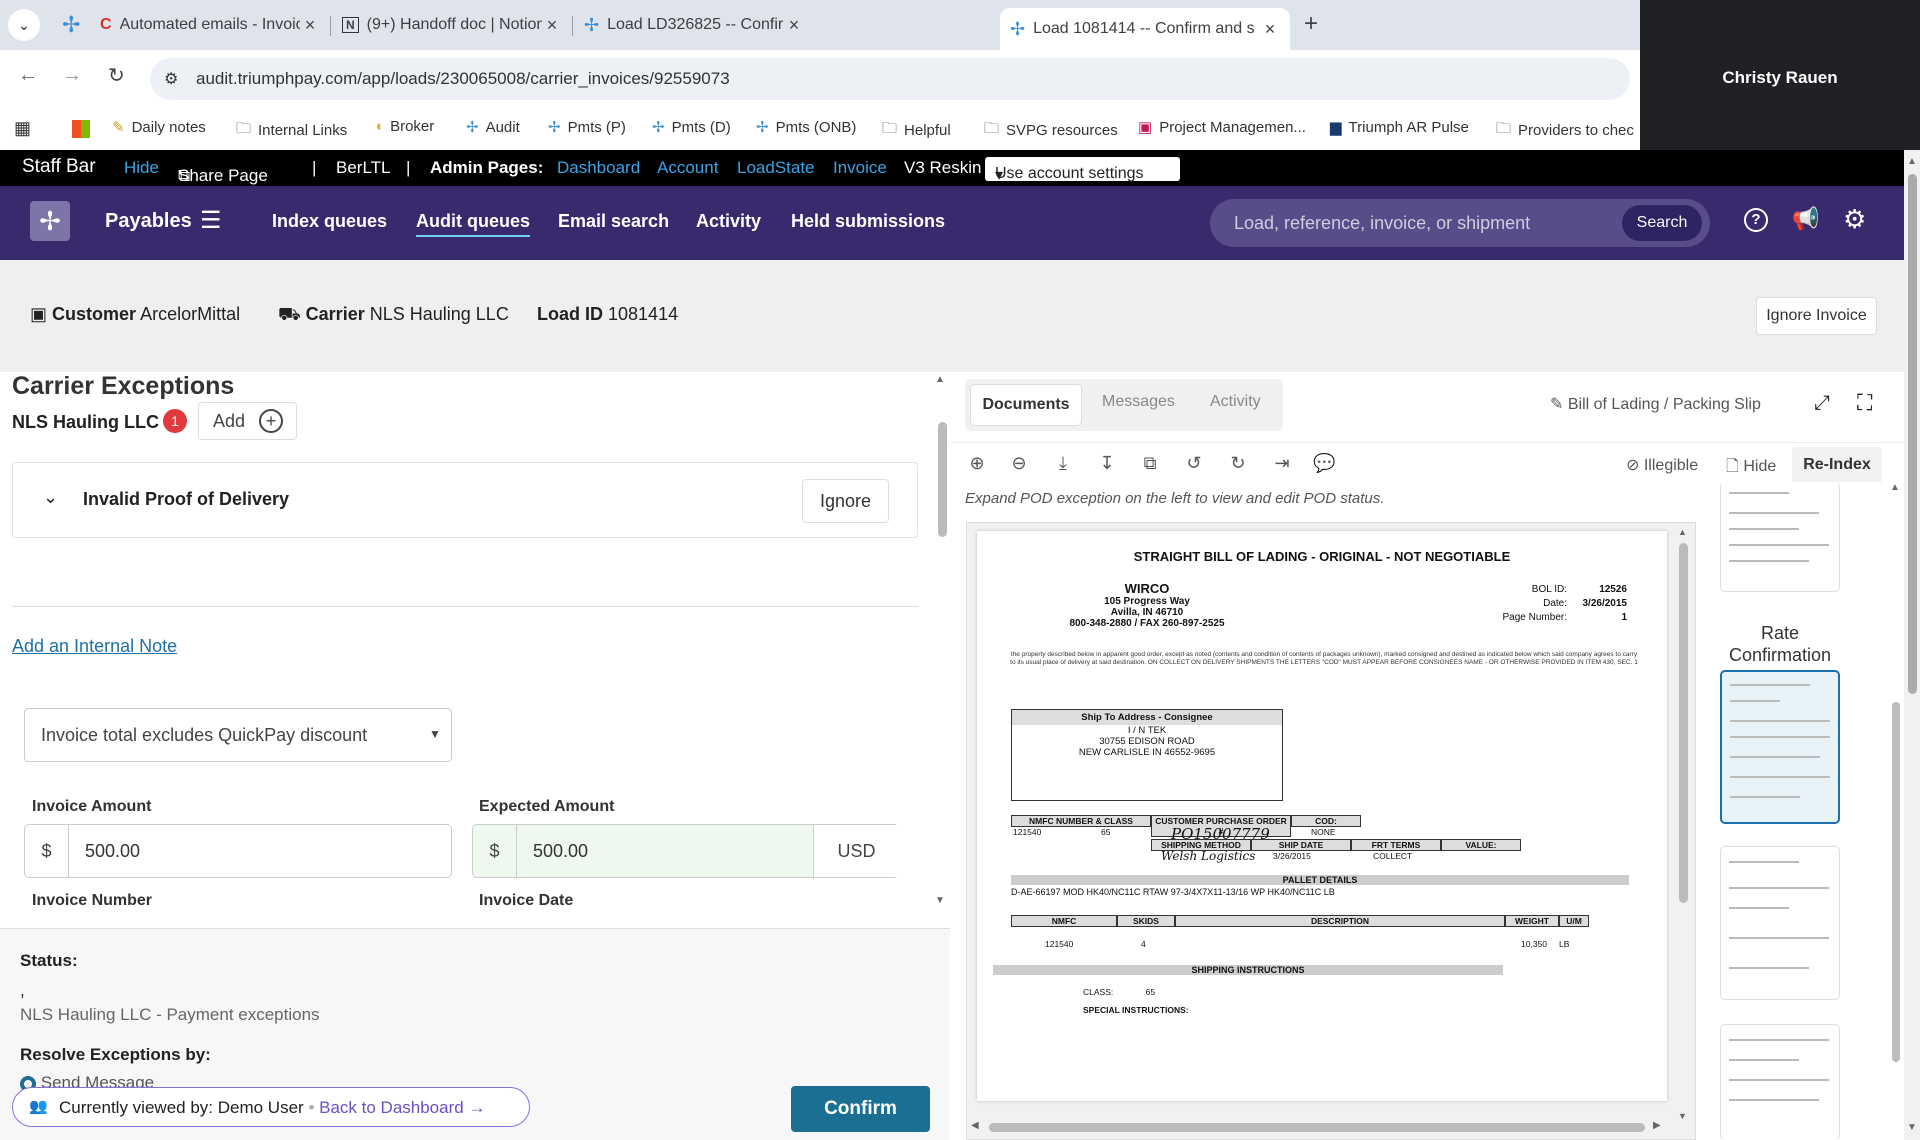 Image resolution: width=1920 pixels, height=1140 pixels. I want to click on back-to-dashboard-link: Back to Dashboard →, so click(402, 1107).